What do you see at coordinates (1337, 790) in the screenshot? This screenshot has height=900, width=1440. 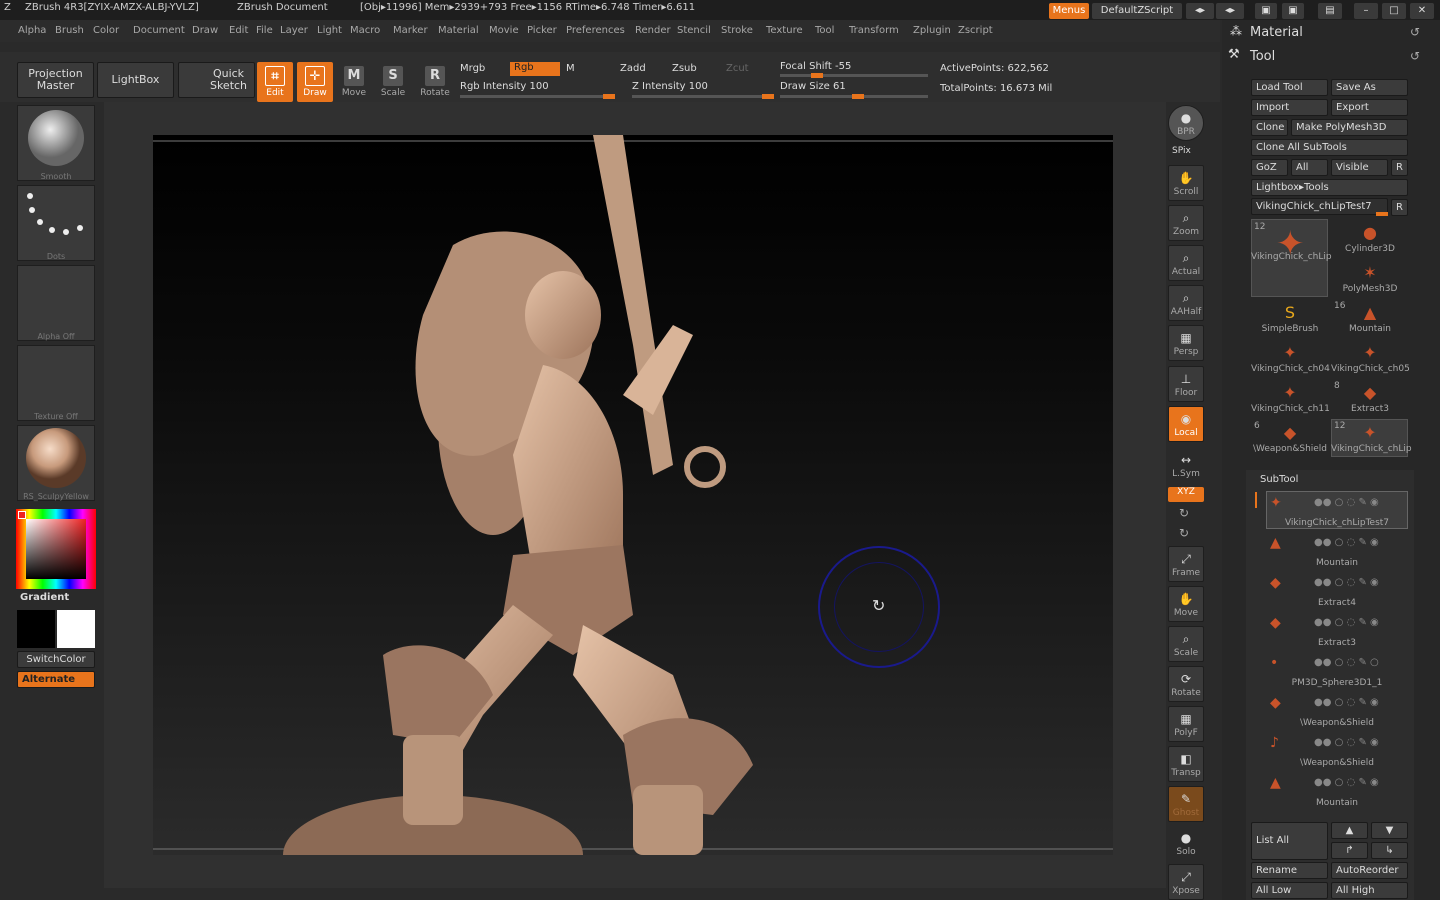 I see `subtool-row: ▲ ●● ○ ◌ ✎ ◉ Mountain` at bounding box center [1337, 790].